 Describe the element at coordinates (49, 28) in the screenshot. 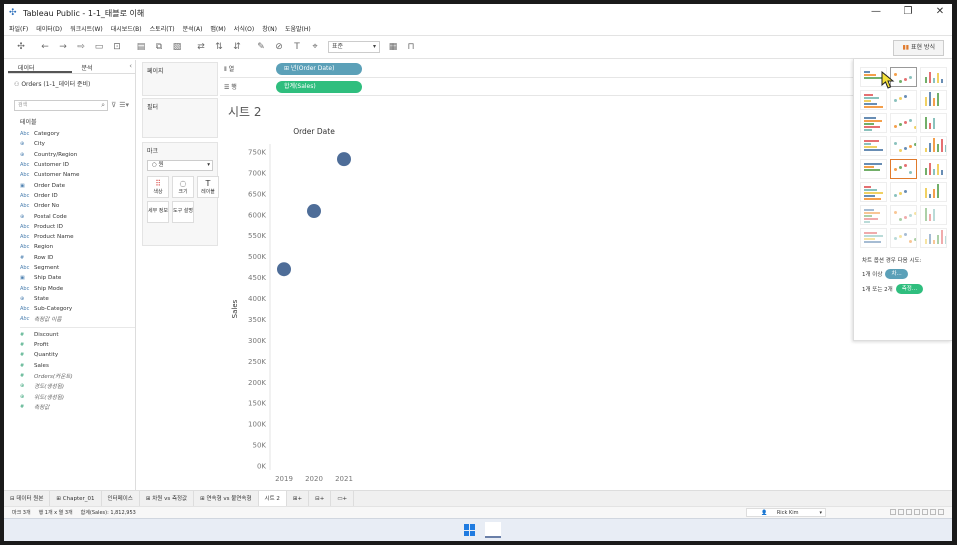

I see `menu-data: 데이터(D)` at that location.